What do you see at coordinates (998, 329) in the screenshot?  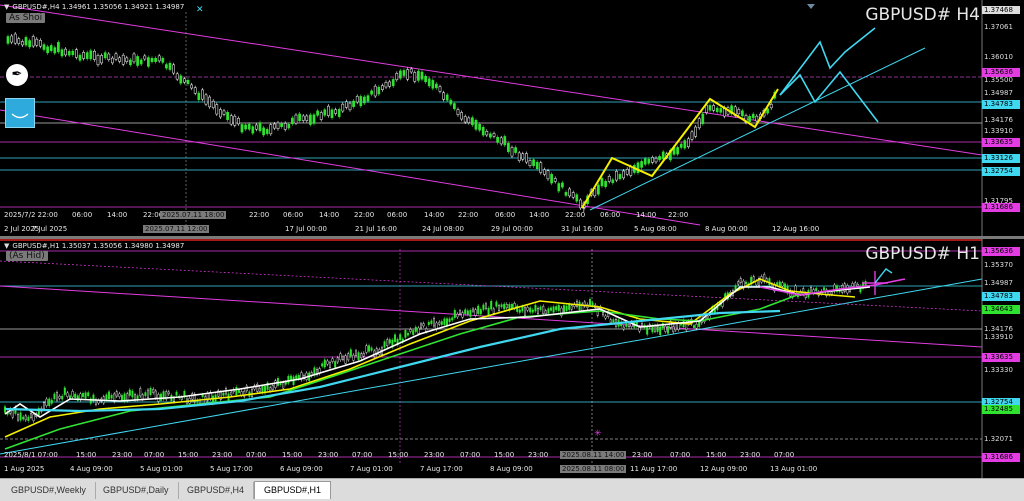 I see `price-label: 1.34176` at bounding box center [998, 329].